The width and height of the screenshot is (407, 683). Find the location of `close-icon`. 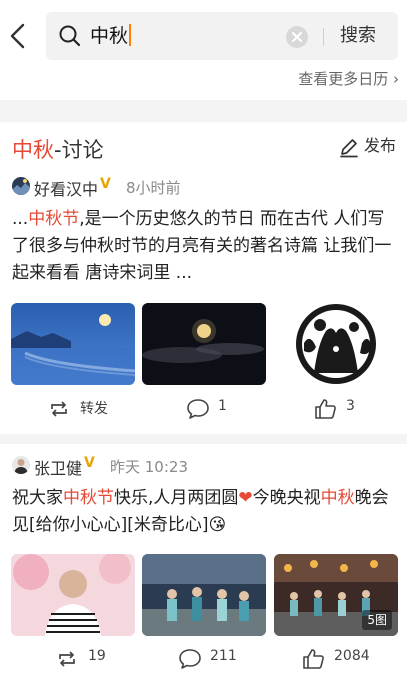

close-icon is located at coordinates (297, 37).